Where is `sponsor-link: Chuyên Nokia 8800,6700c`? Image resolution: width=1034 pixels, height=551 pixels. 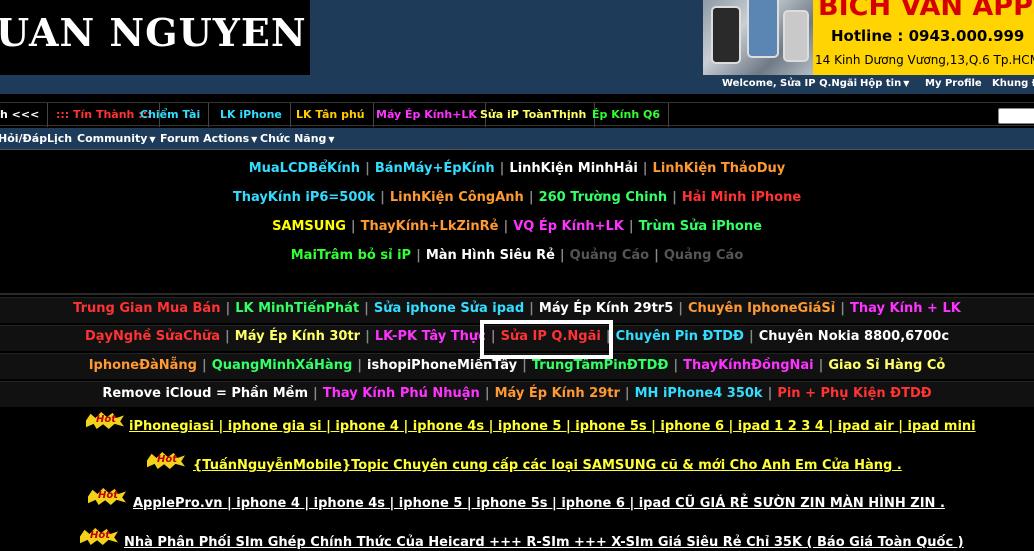
sponsor-link: Chuyên Nokia 8800,6700c is located at coordinates (854, 336).